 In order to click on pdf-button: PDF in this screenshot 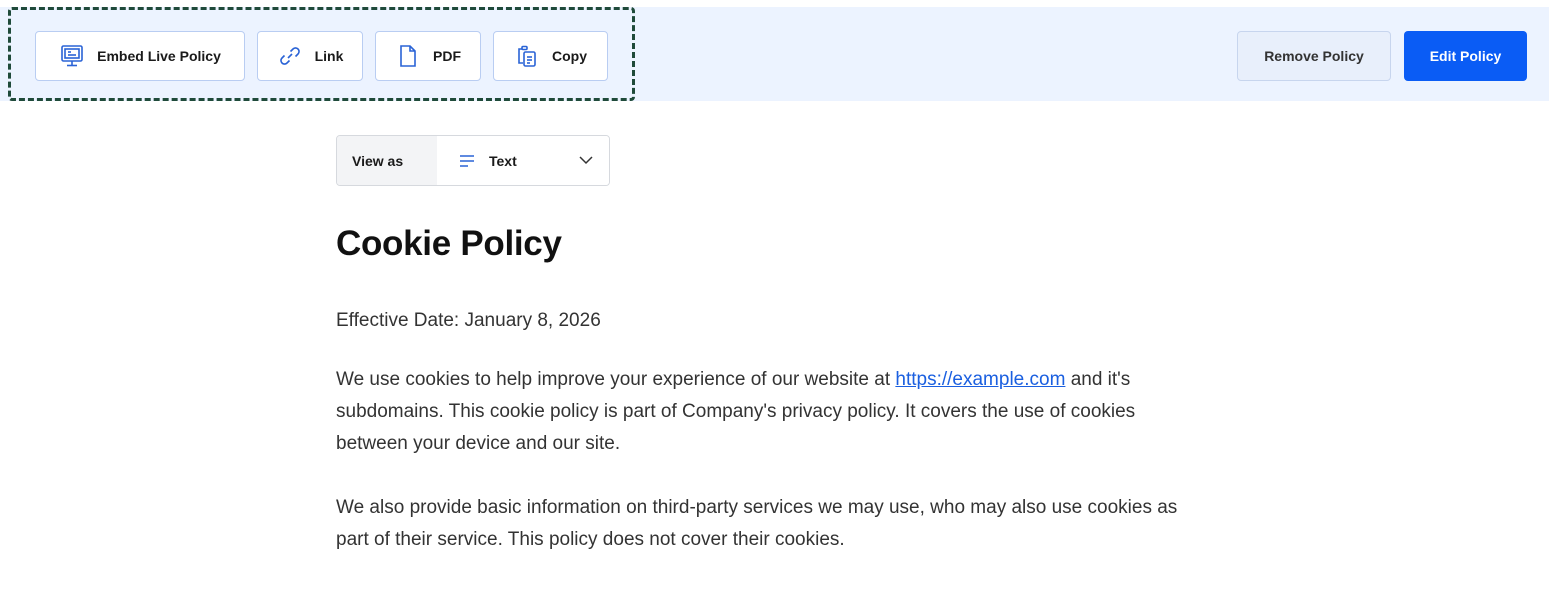, I will do `click(428, 56)`.